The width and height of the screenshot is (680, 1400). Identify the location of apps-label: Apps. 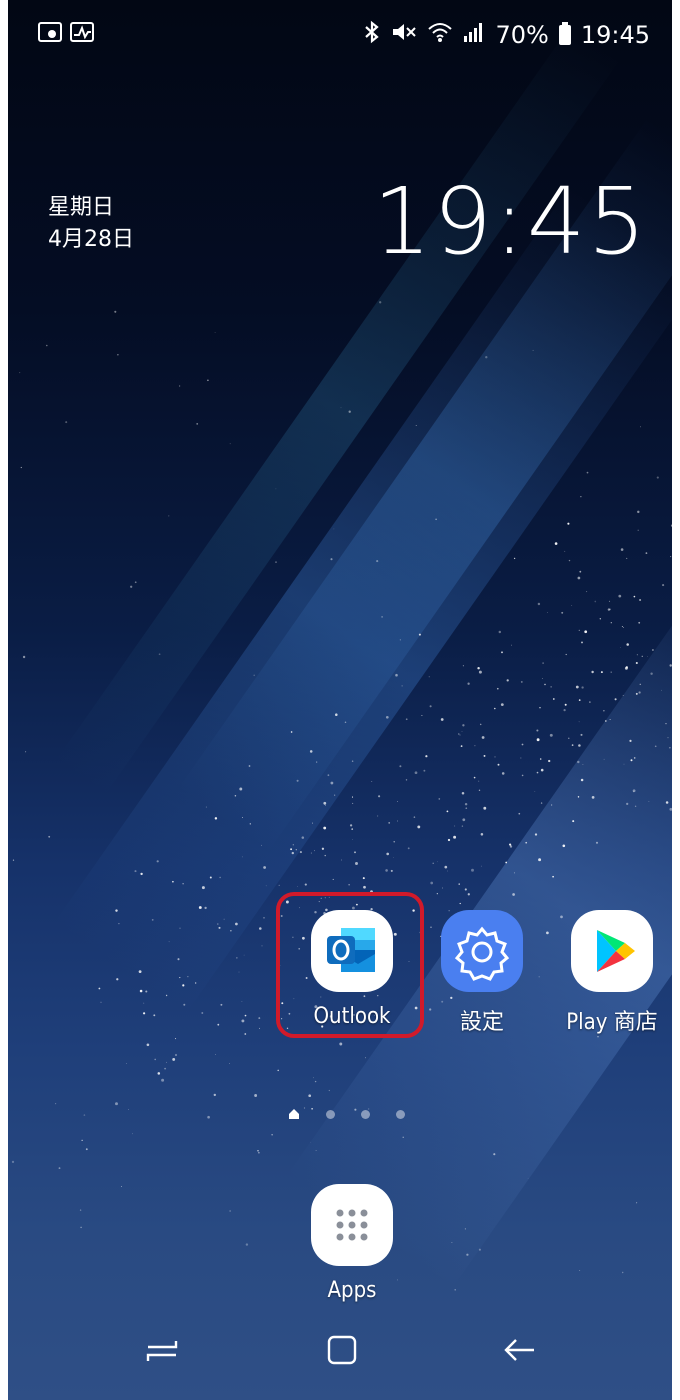
(352, 1290).